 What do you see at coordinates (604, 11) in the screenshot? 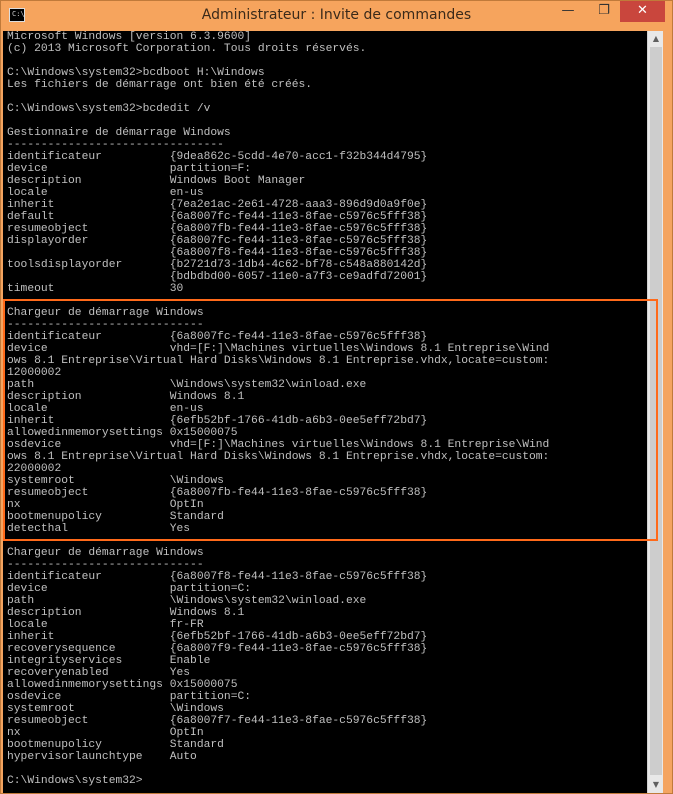
I see `maximize-button: ❐` at bounding box center [604, 11].